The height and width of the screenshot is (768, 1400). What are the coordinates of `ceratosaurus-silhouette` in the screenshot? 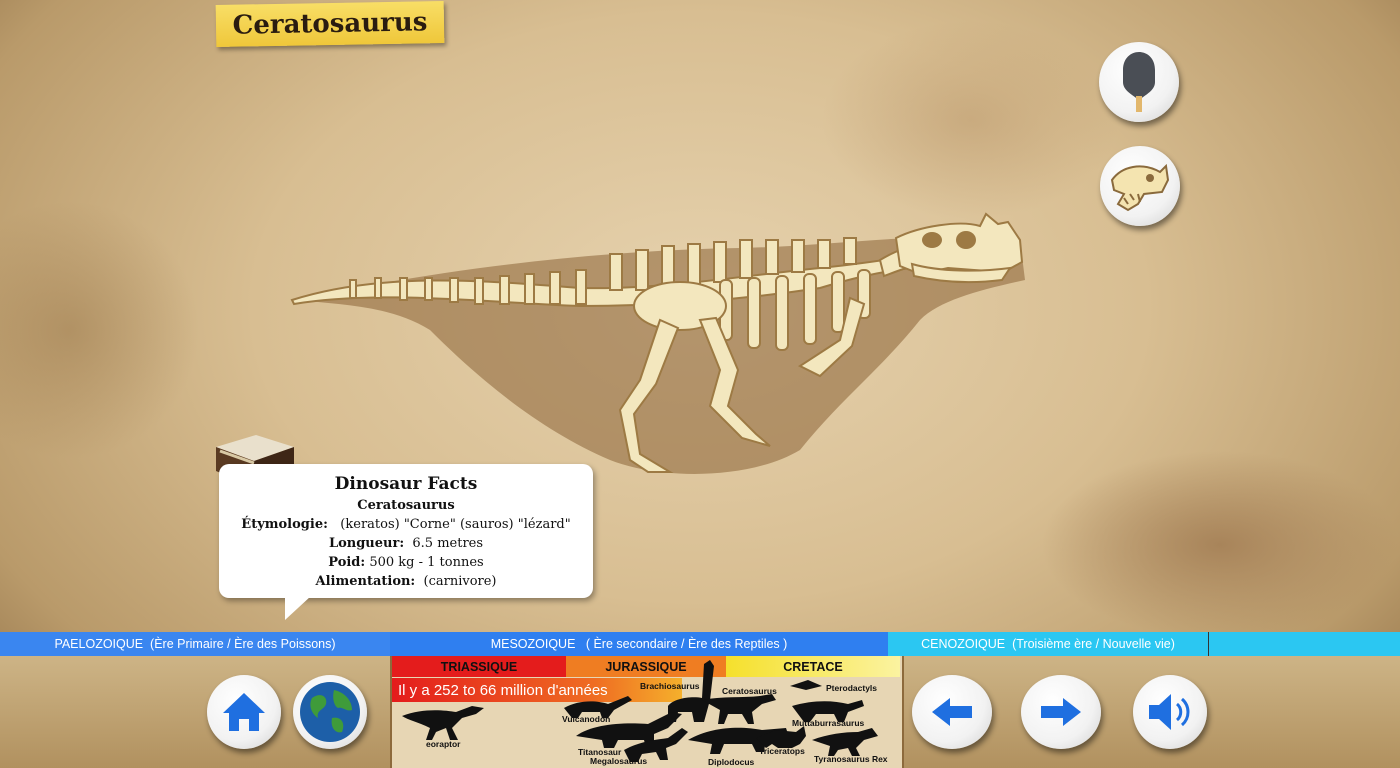 It's located at (739, 709).